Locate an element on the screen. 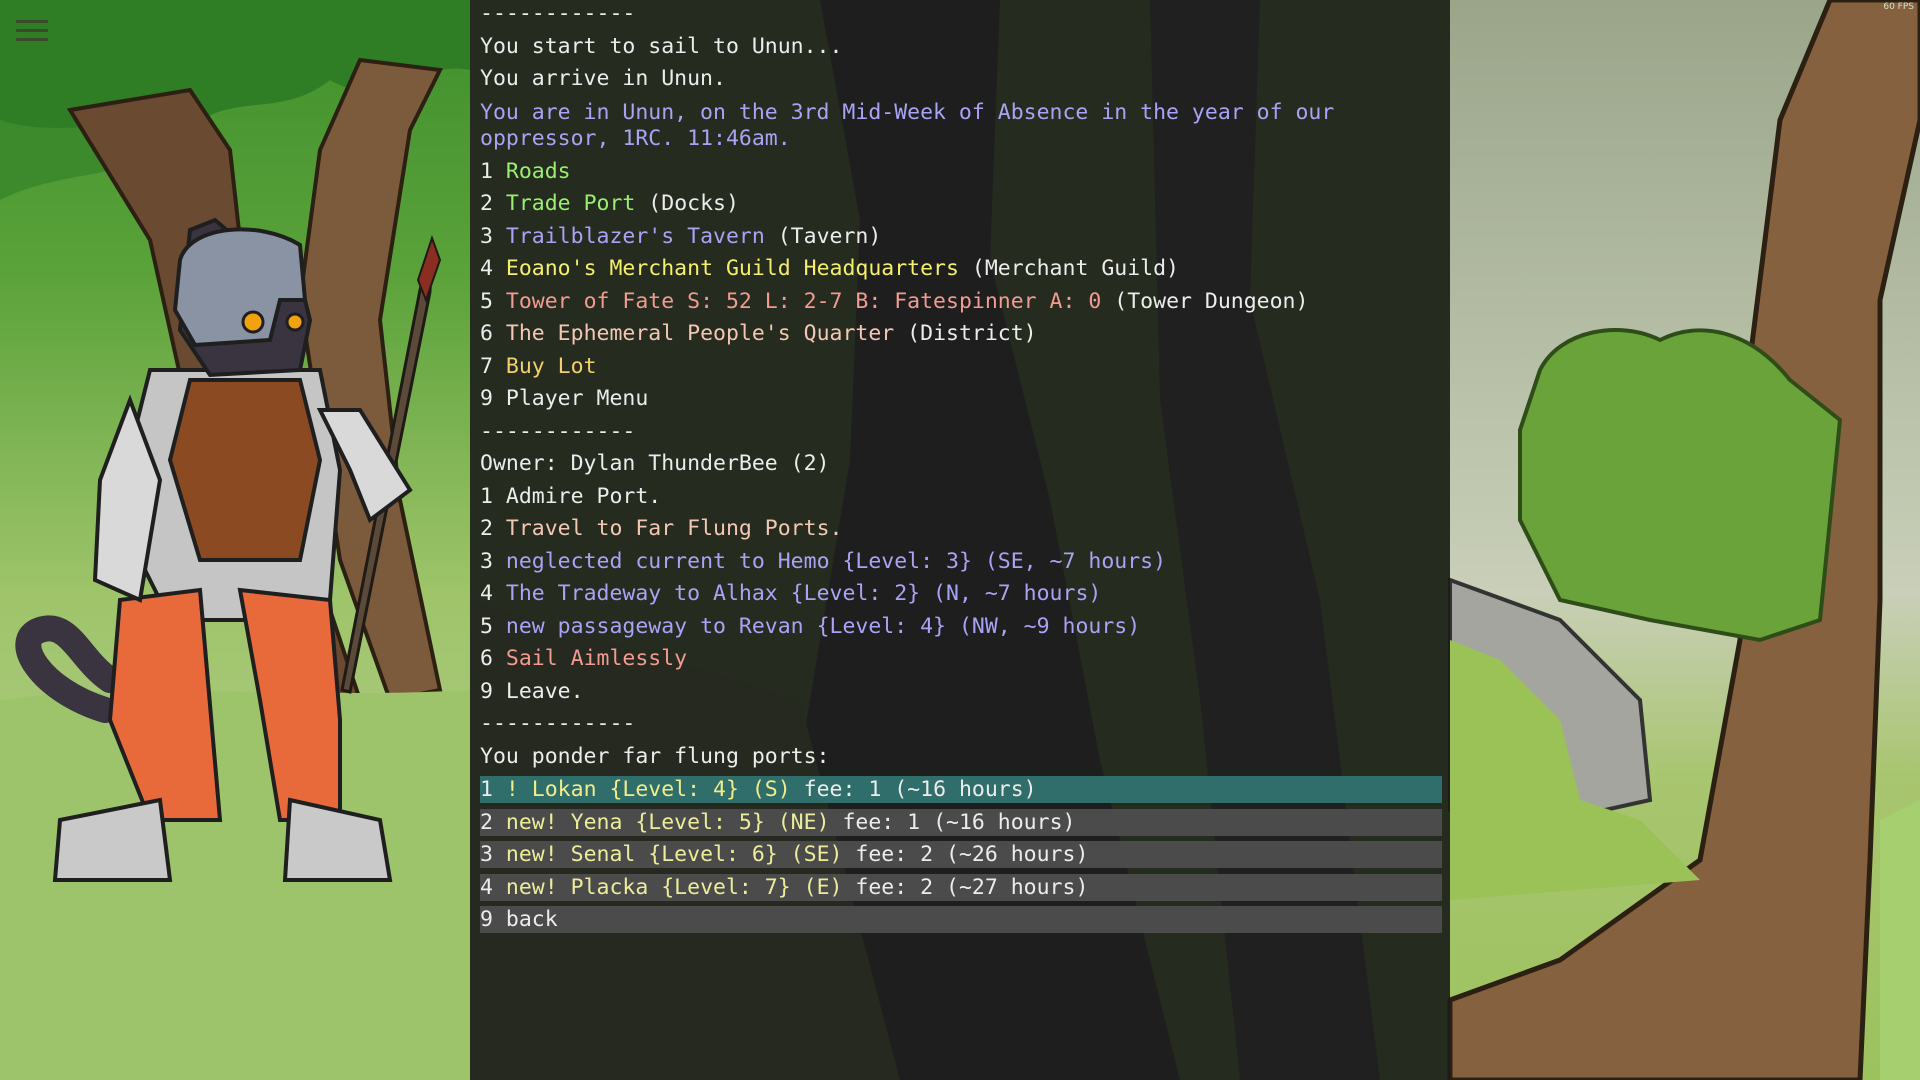 The image size is (1920, 1080). port-menu-item: 6 Sail Aimlessly is located at coordinates (961, 659).